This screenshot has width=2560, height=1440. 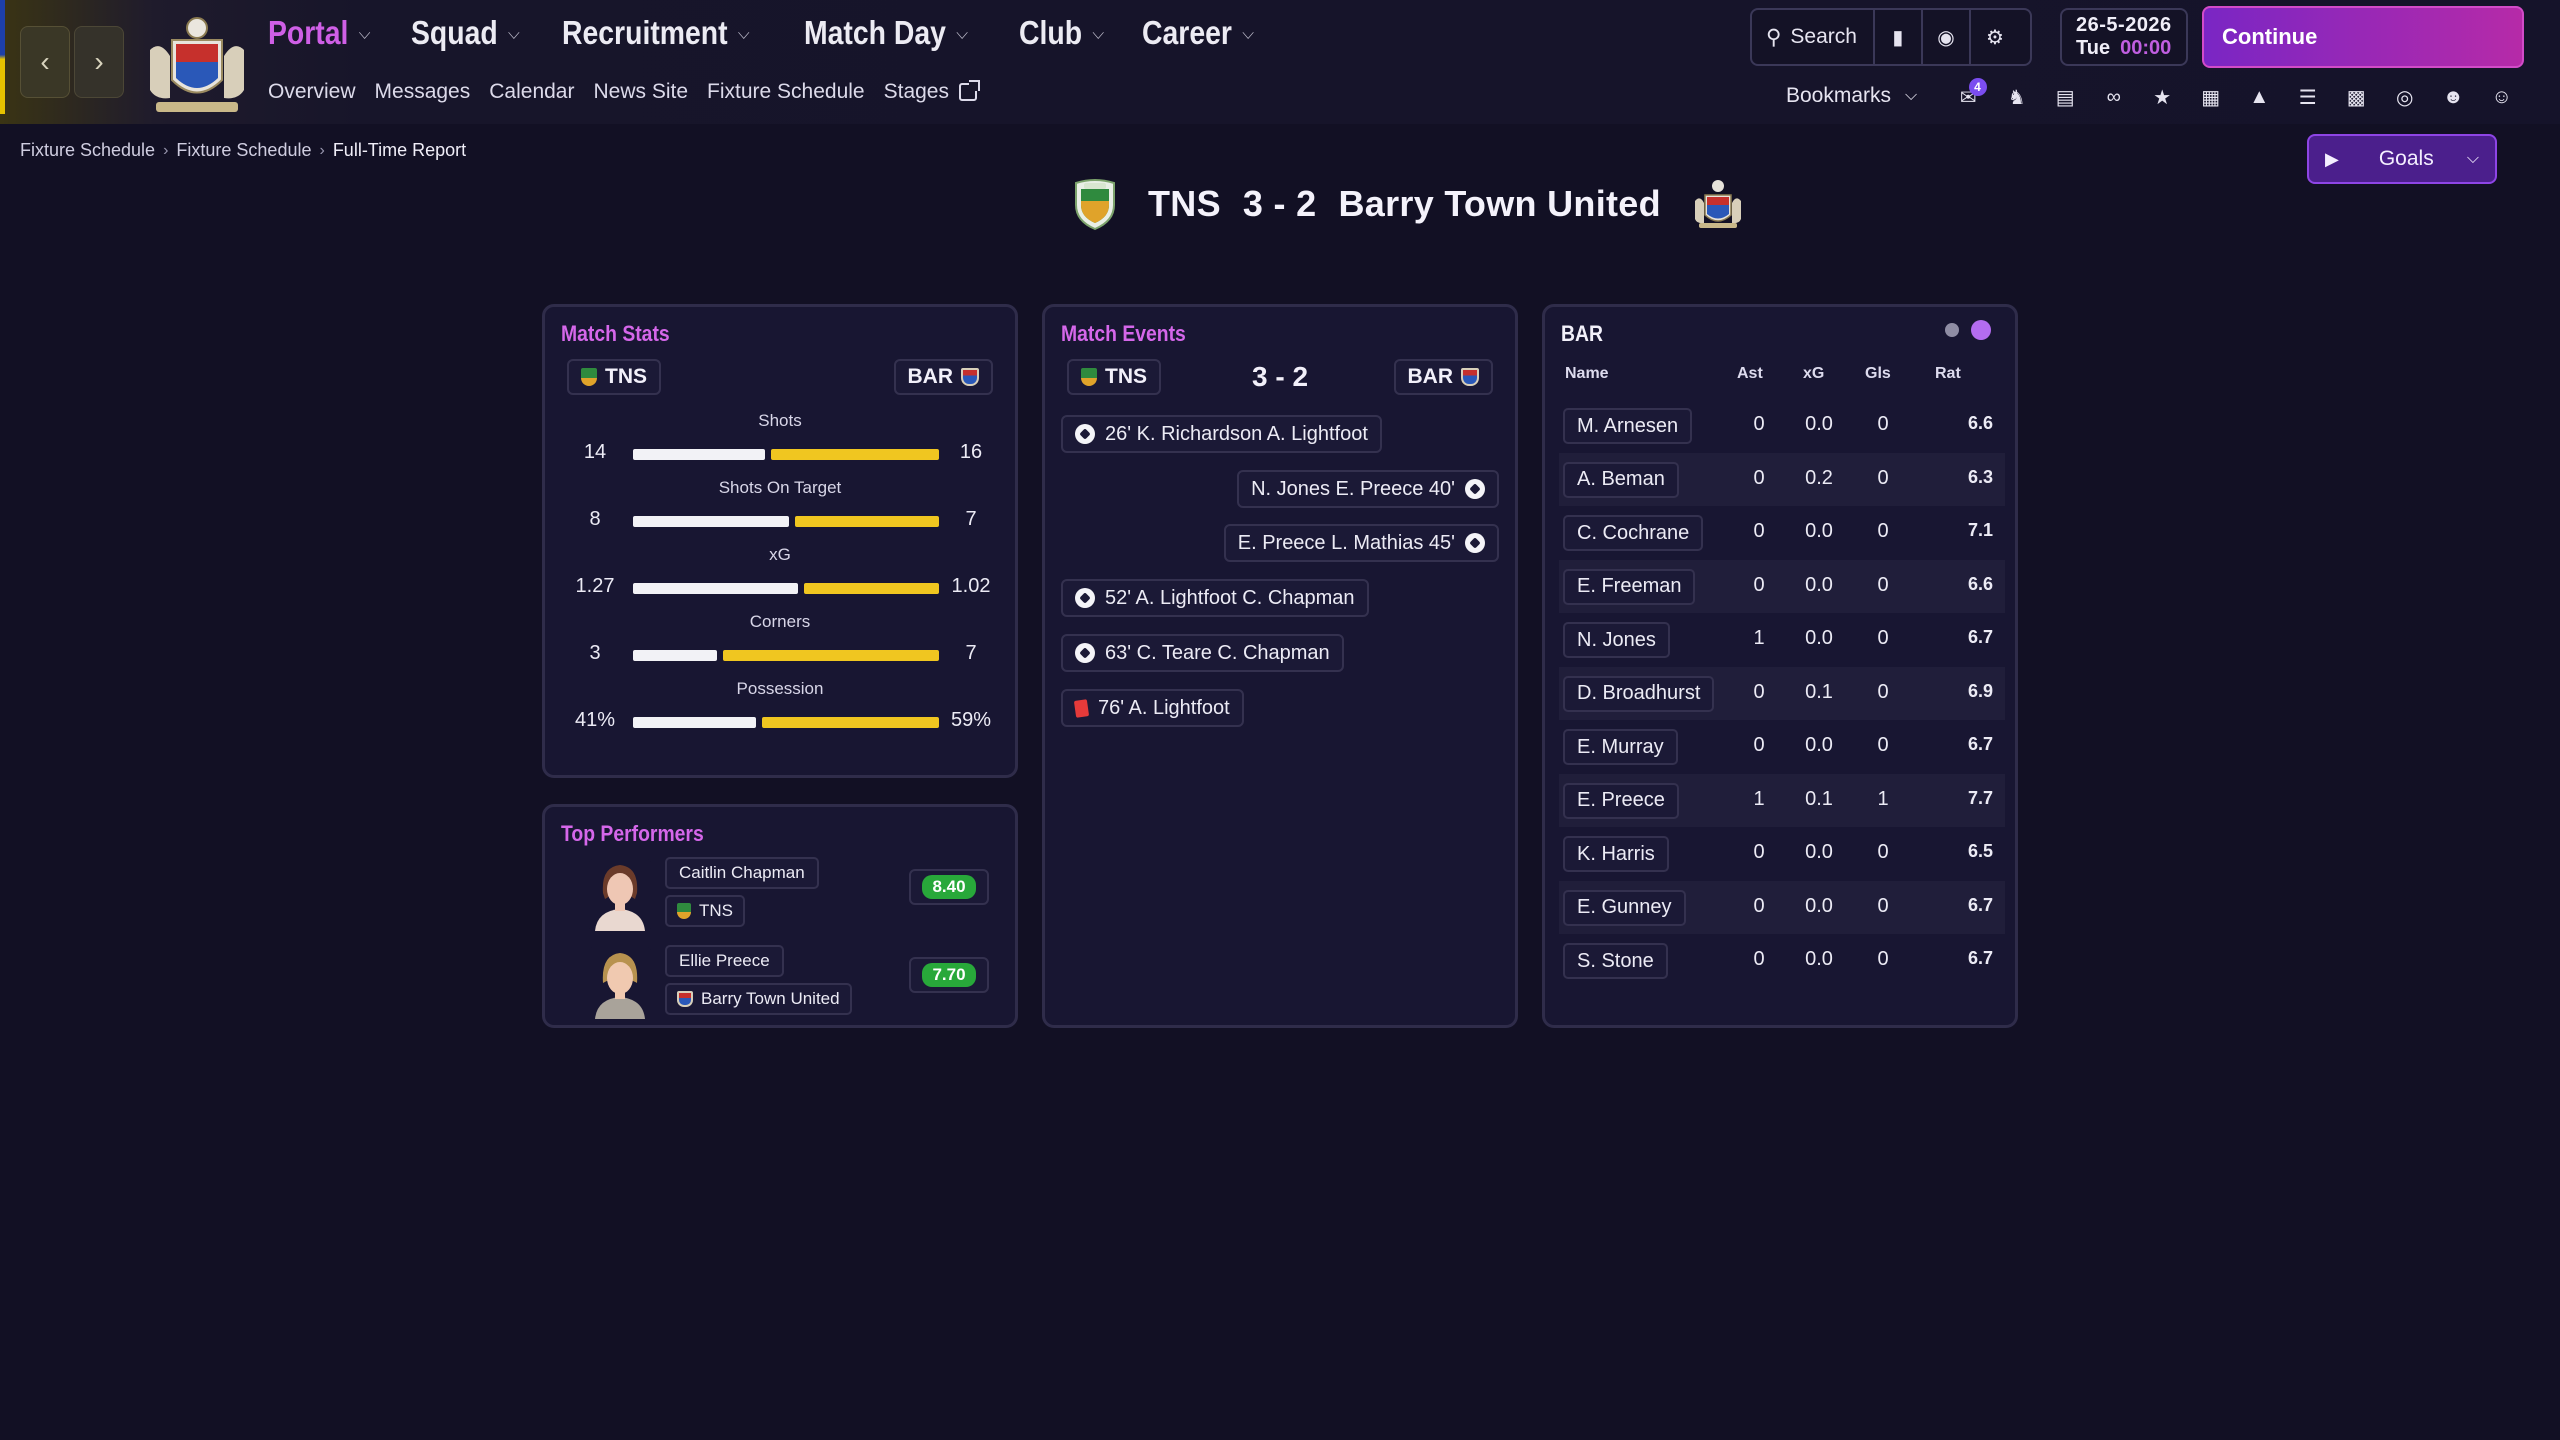 I want to click on col-xg: xG, so click(x=1813, y=374).